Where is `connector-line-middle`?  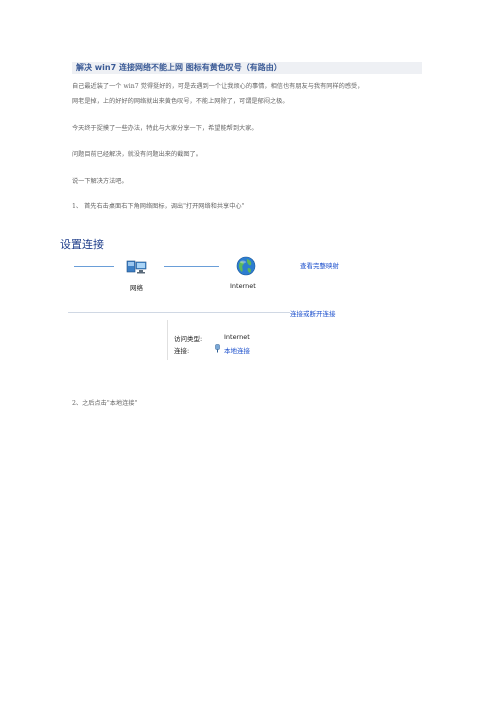 connector-line-middle is located at coordinates (191, 266).